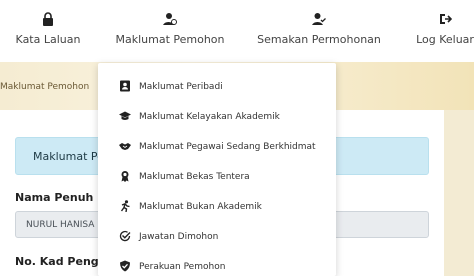 This screenshot has height=276, width=474. I want to click on check-circle-icon, so click(125, 236).